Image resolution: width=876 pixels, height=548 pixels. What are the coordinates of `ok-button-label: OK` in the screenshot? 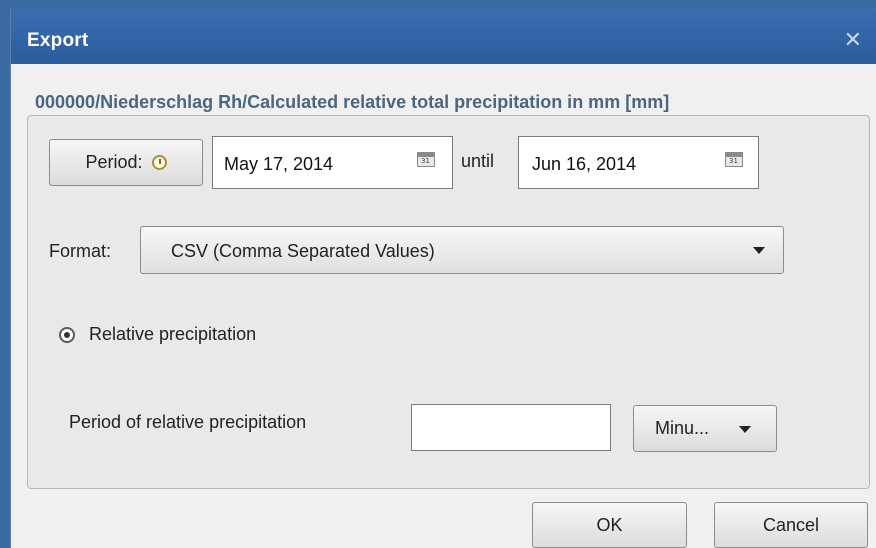 It's located at (609, 524).